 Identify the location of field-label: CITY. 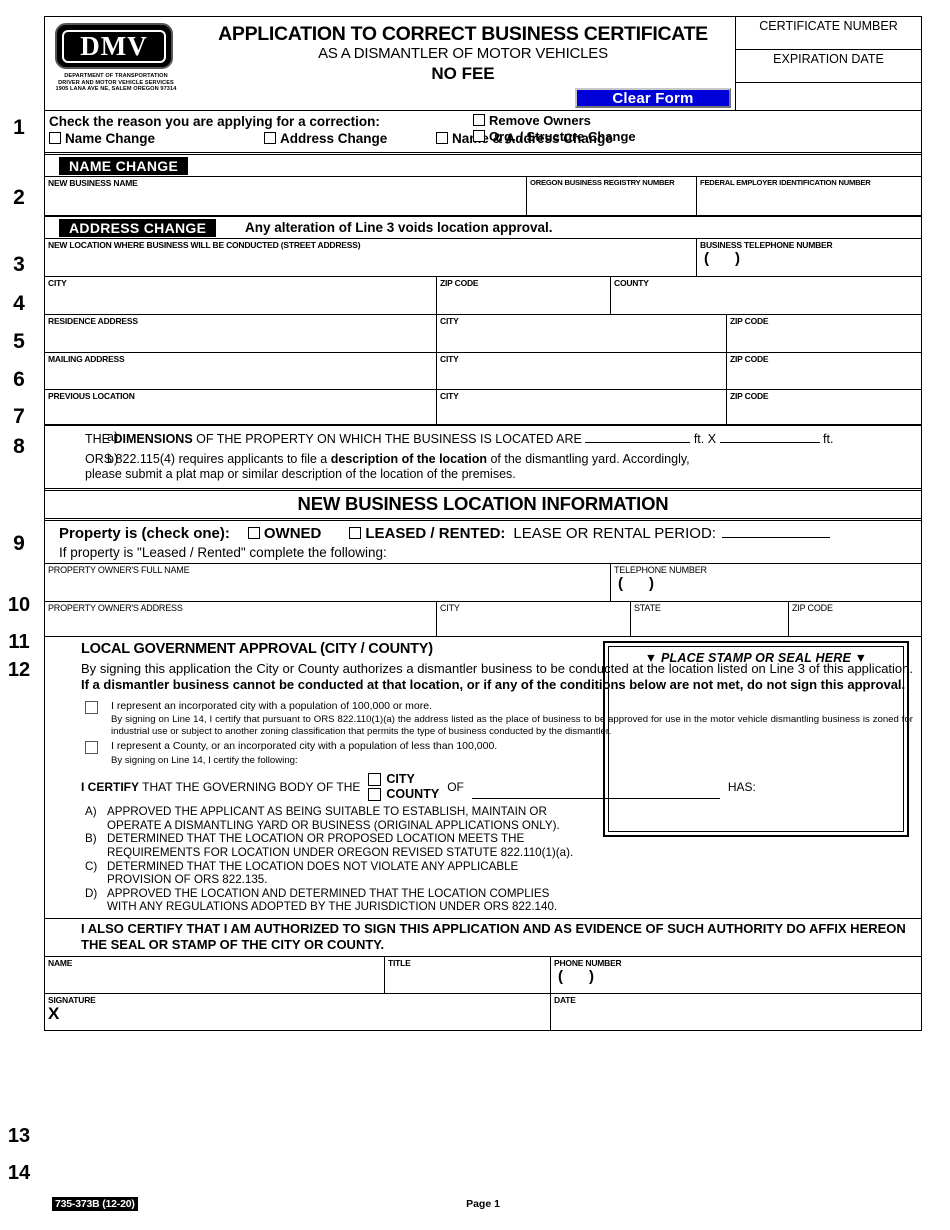
(450, 607).